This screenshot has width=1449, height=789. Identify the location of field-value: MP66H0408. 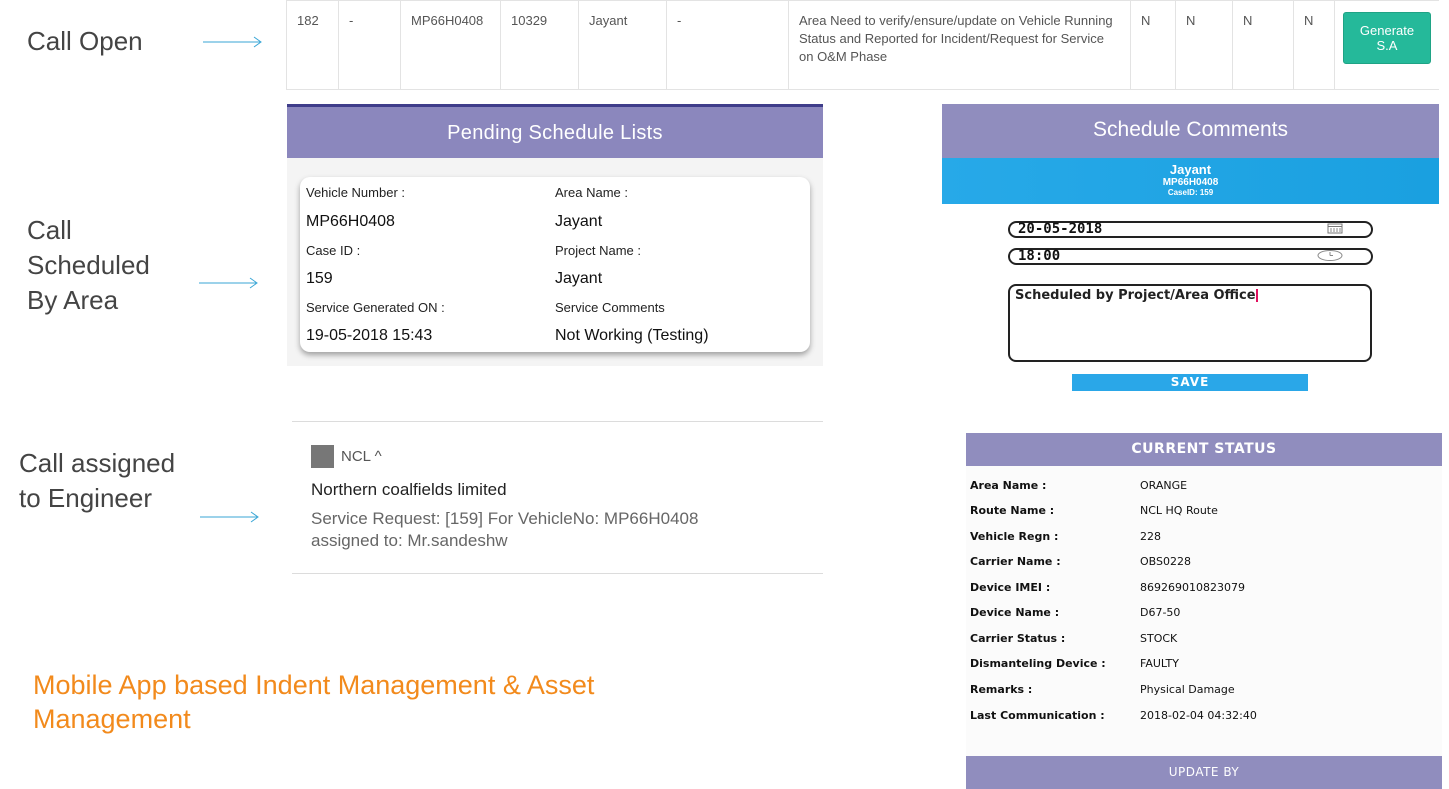
(350, 221).